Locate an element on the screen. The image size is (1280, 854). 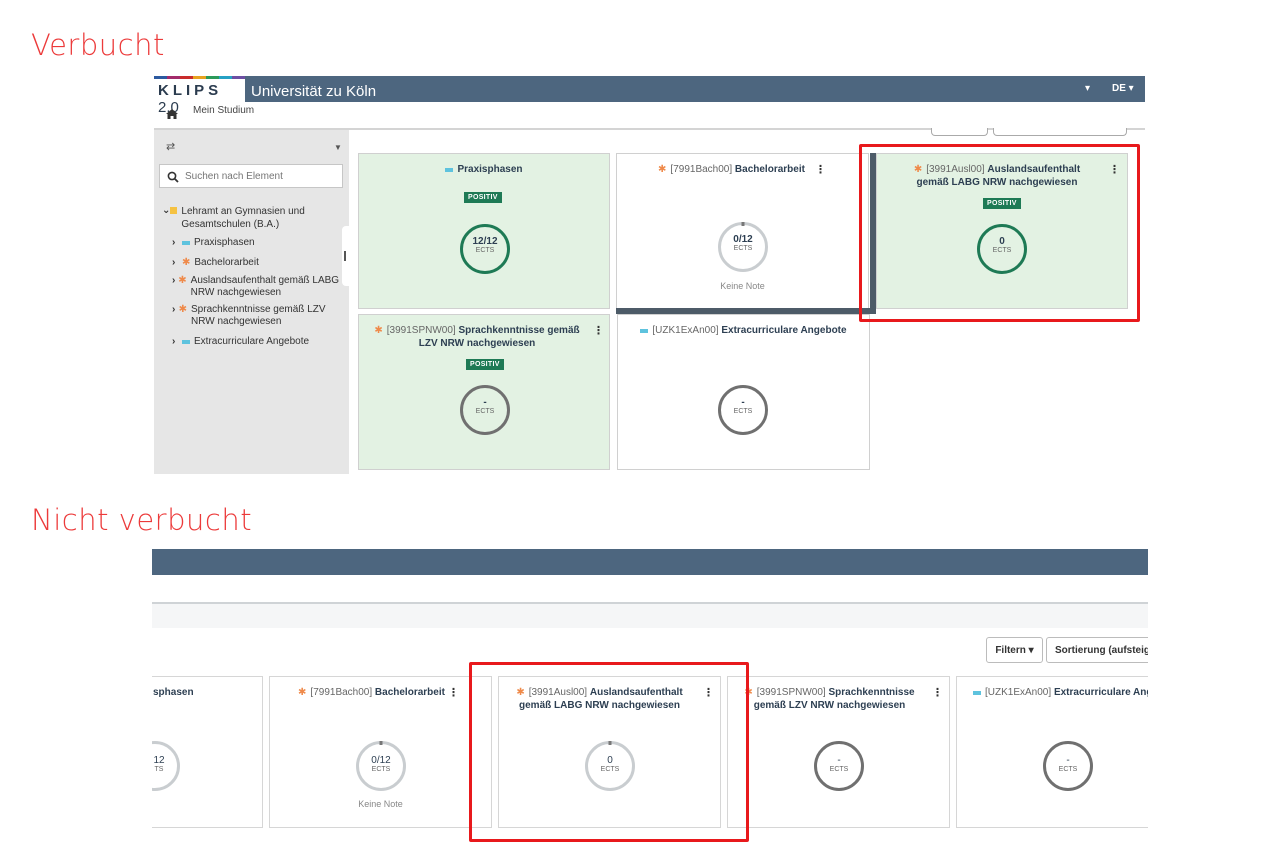
search-icon is located at coordinates (173, 177).